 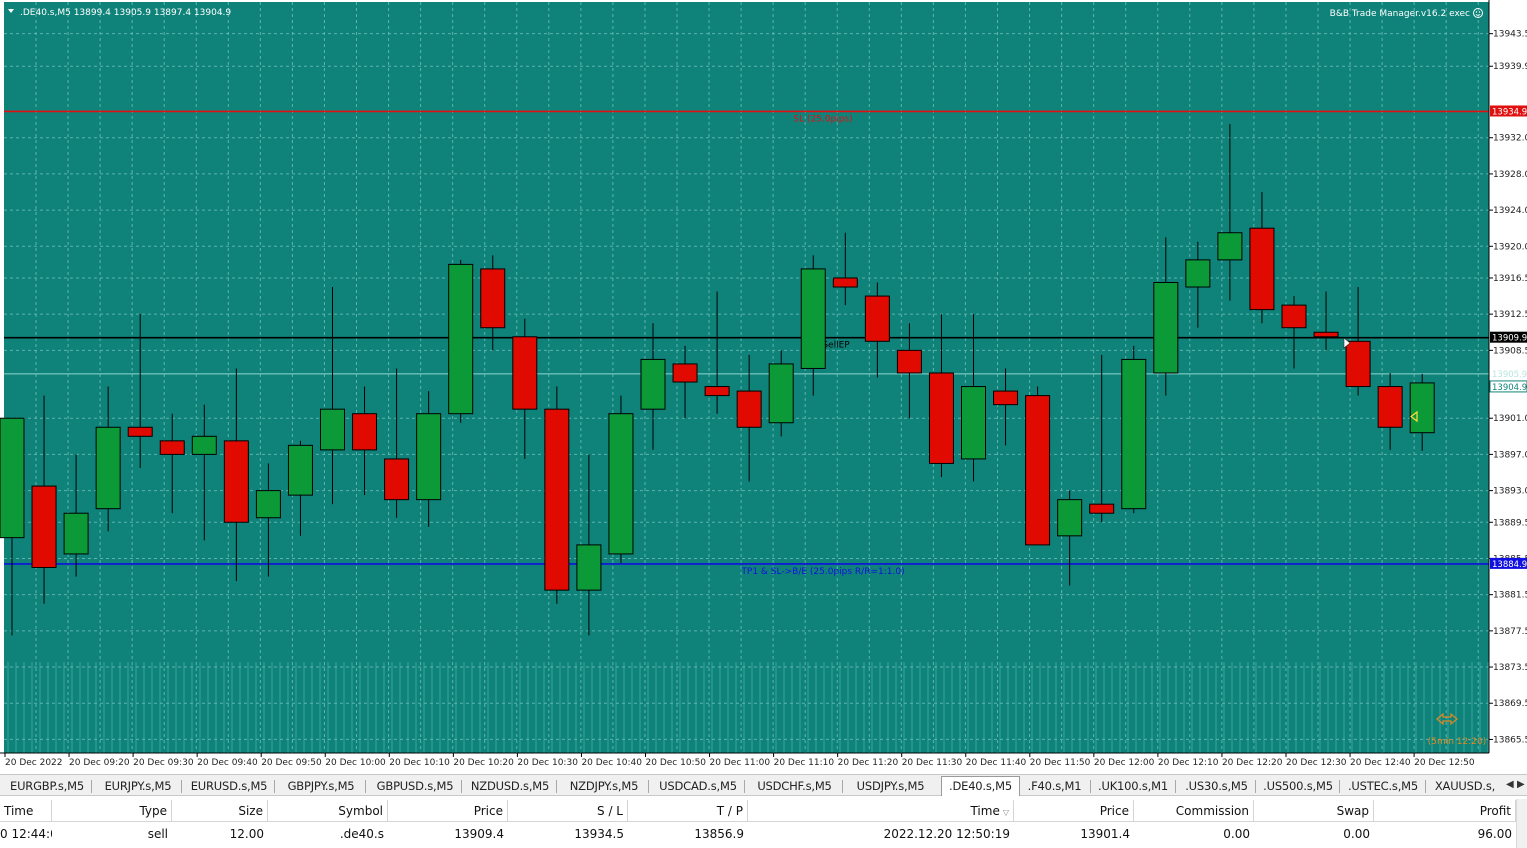 What do you see at coordinates (1510, 668) in the screenshot?
I see `price-tick-label: 13873.5` at bounding box center [1510, 668].